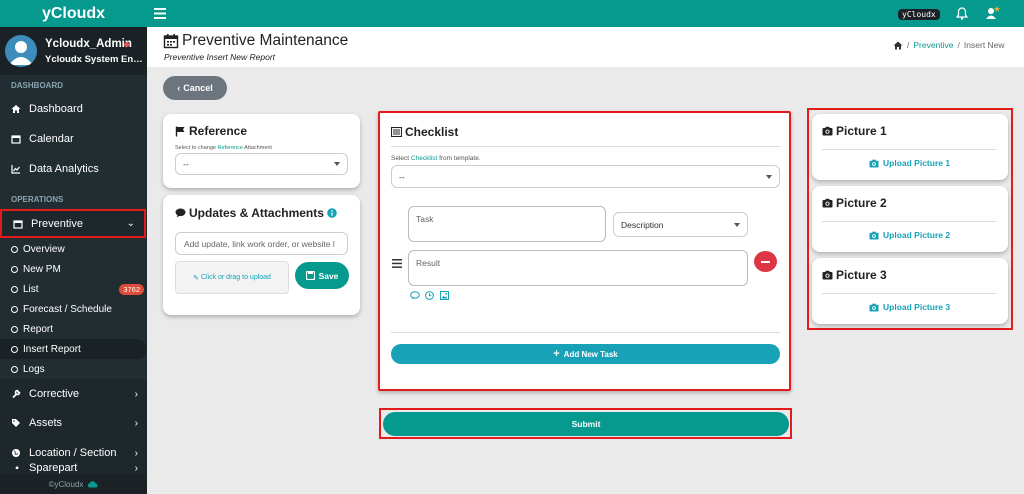 The width and height of the screenshot is (1024, 494). Describe the element at coordinates (397, 263) in the screenshot. I see `drag-handle-icon` at that location.